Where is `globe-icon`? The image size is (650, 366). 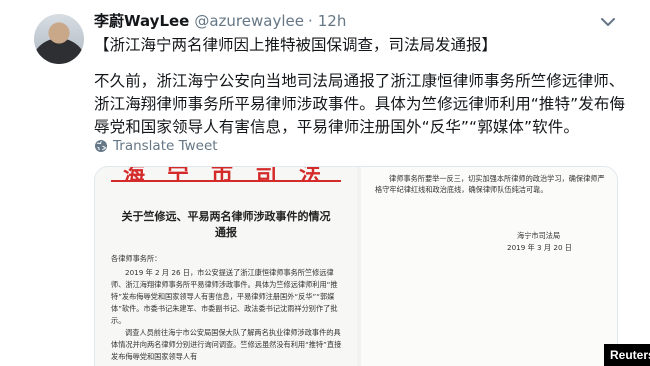
globe-icon is located at coordinates (101, 146).